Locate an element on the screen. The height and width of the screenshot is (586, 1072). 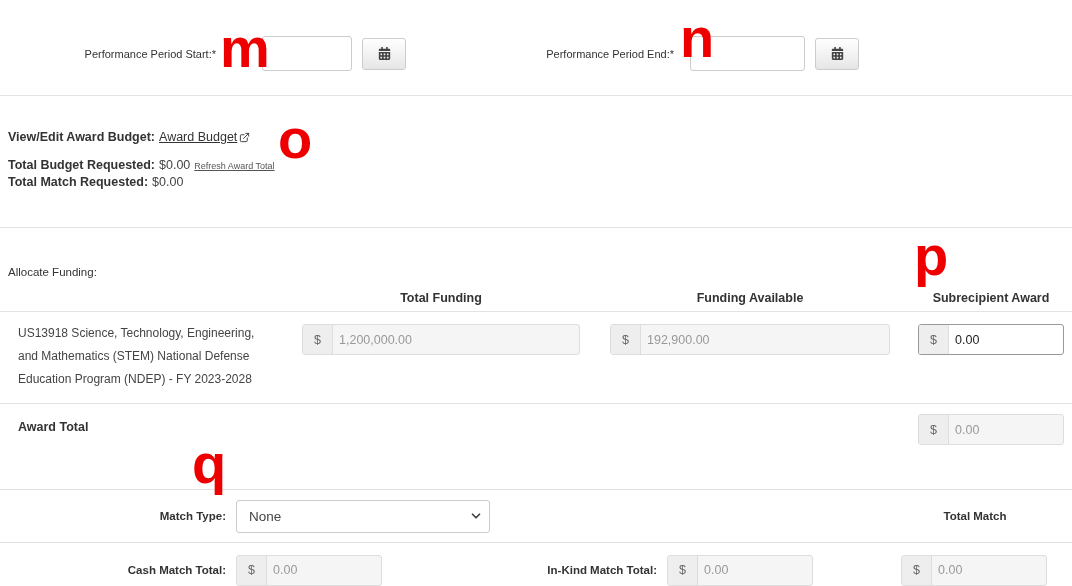
match-label: Cash Match Total: is located at coordinates (176, 570).